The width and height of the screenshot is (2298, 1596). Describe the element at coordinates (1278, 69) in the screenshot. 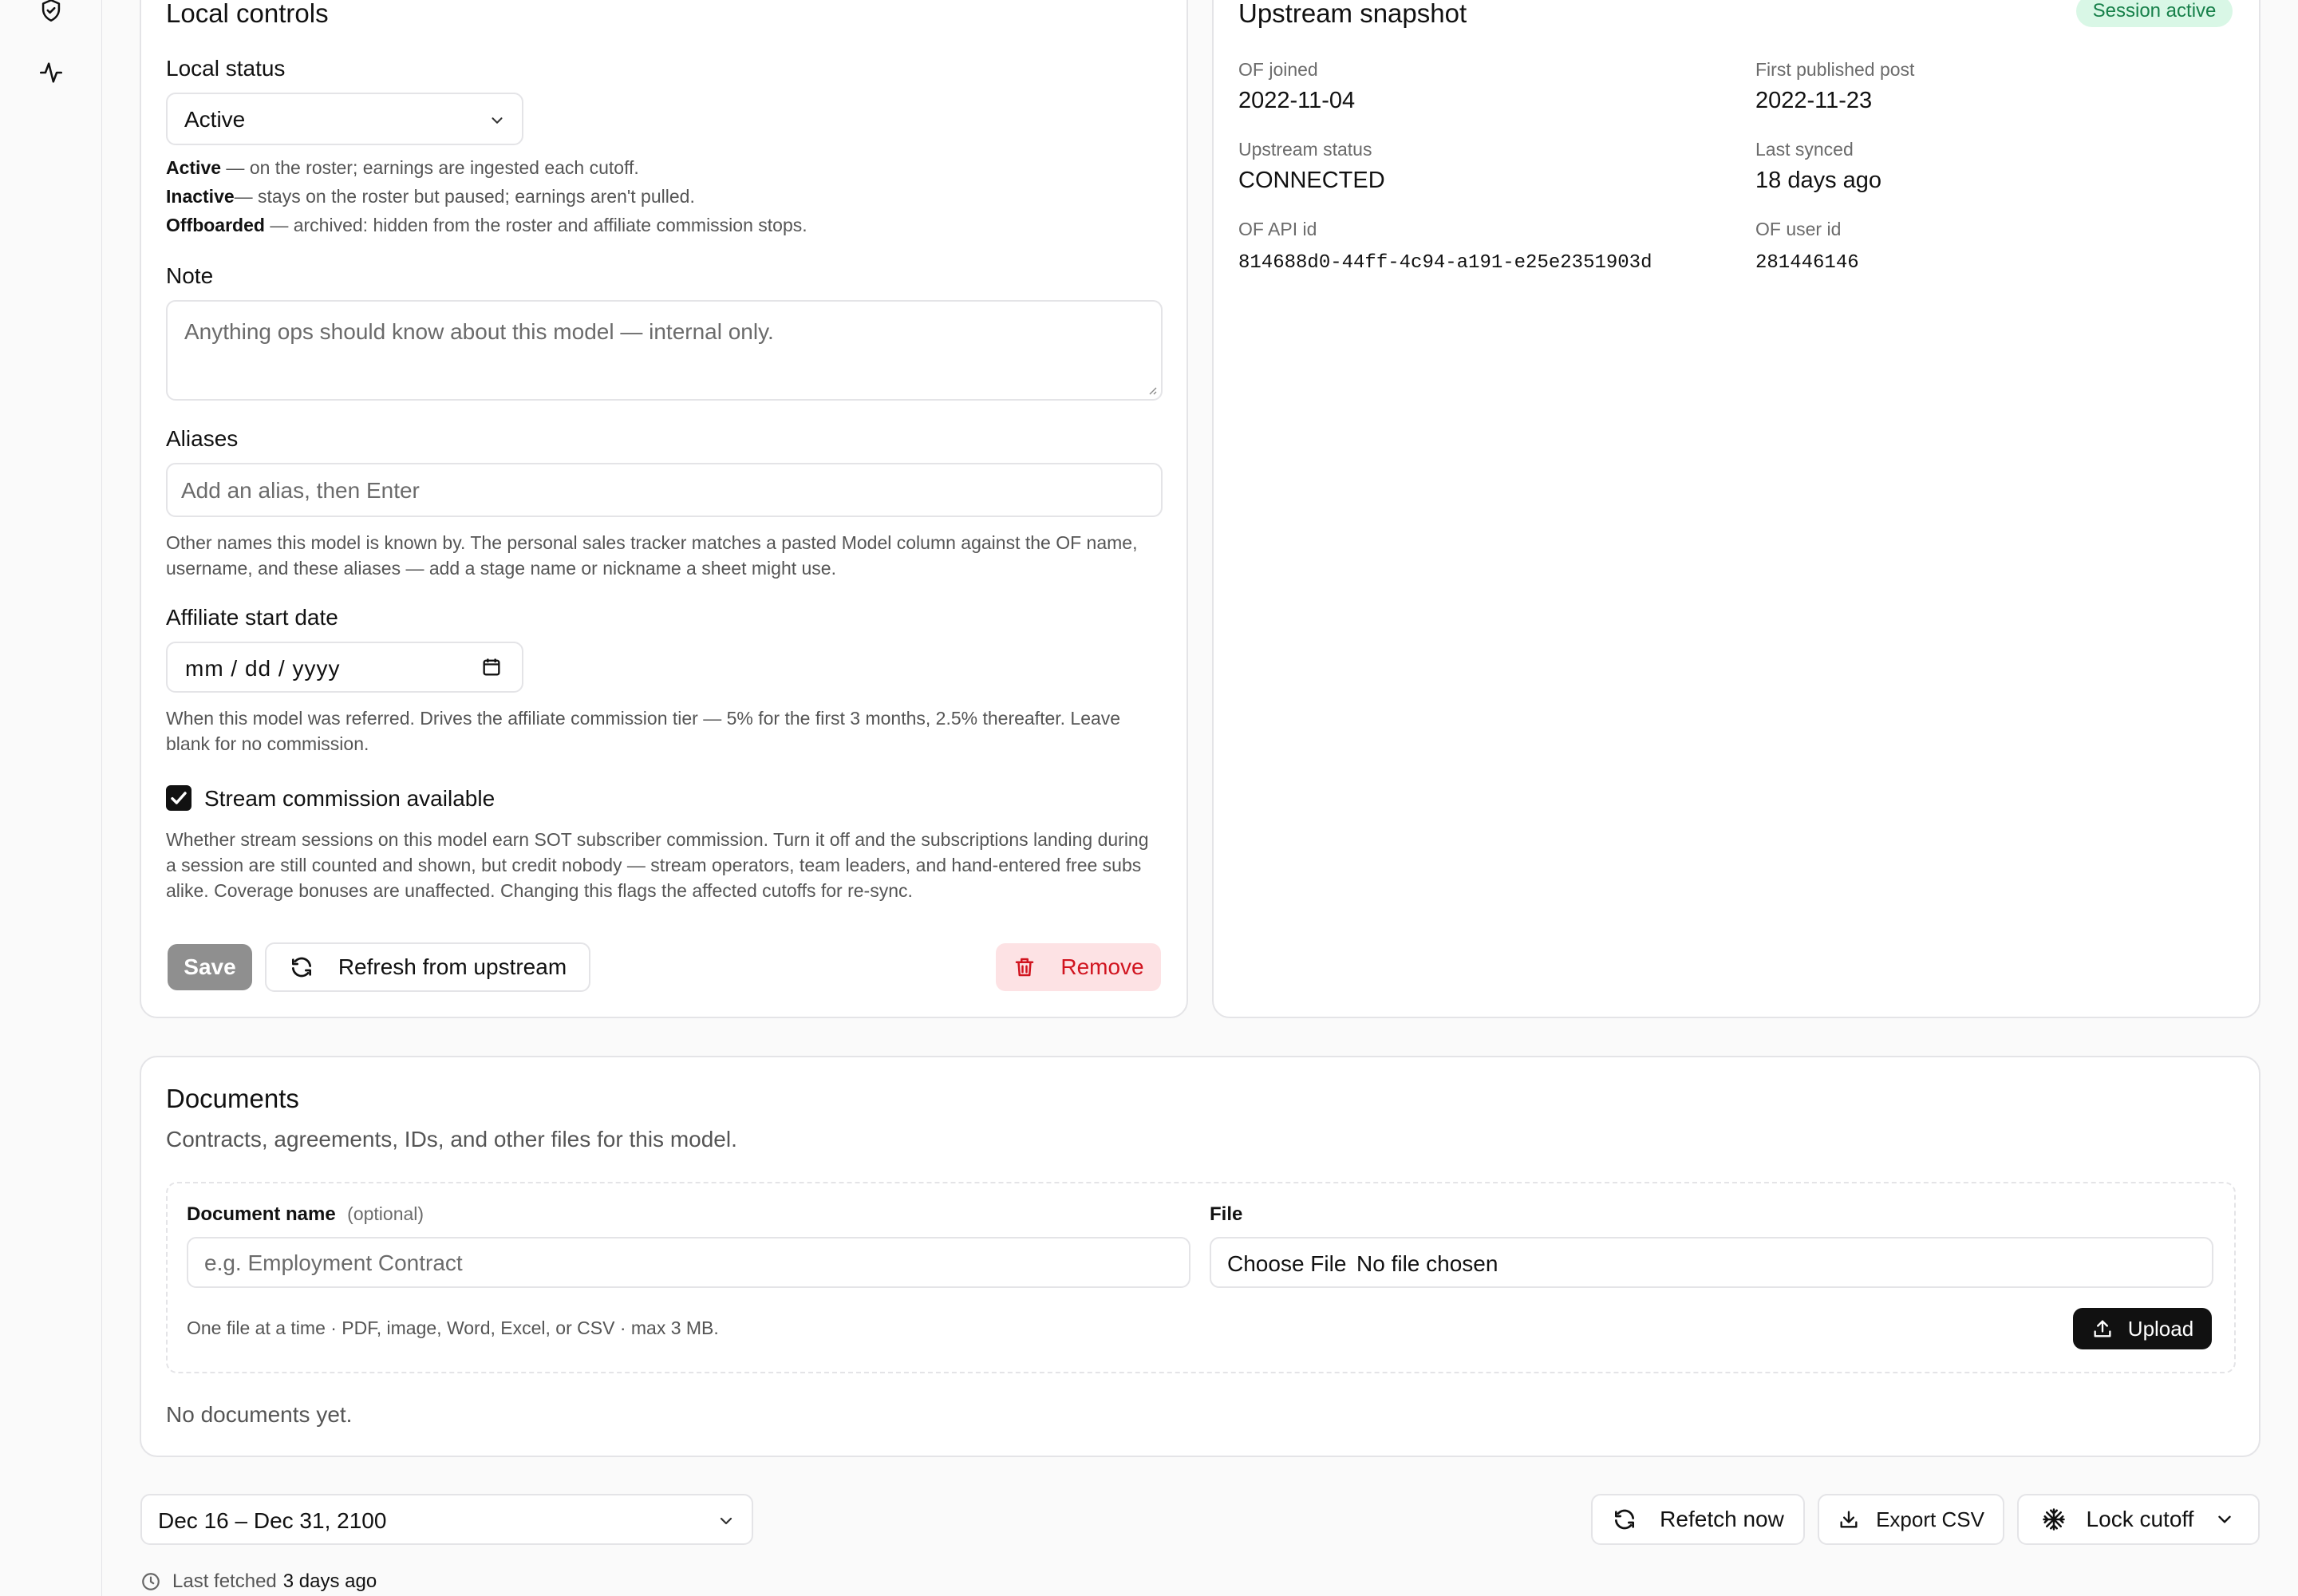

I see `of-joined-label: OF joined` at that location.